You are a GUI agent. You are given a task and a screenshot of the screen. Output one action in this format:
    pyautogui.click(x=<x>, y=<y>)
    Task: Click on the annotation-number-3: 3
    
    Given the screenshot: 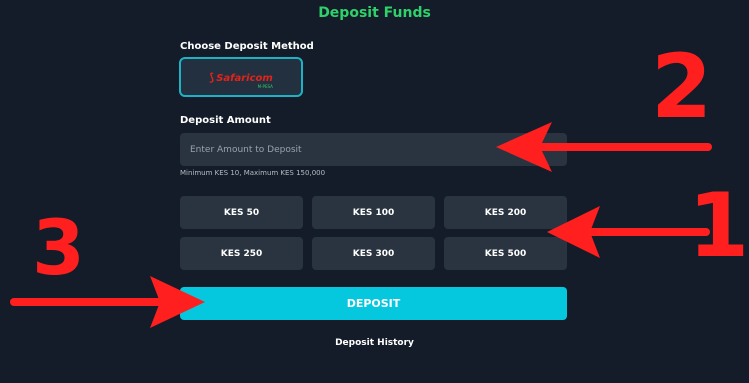 What is the action you would take?
    pyautogui.click(x=58, y=247)
    